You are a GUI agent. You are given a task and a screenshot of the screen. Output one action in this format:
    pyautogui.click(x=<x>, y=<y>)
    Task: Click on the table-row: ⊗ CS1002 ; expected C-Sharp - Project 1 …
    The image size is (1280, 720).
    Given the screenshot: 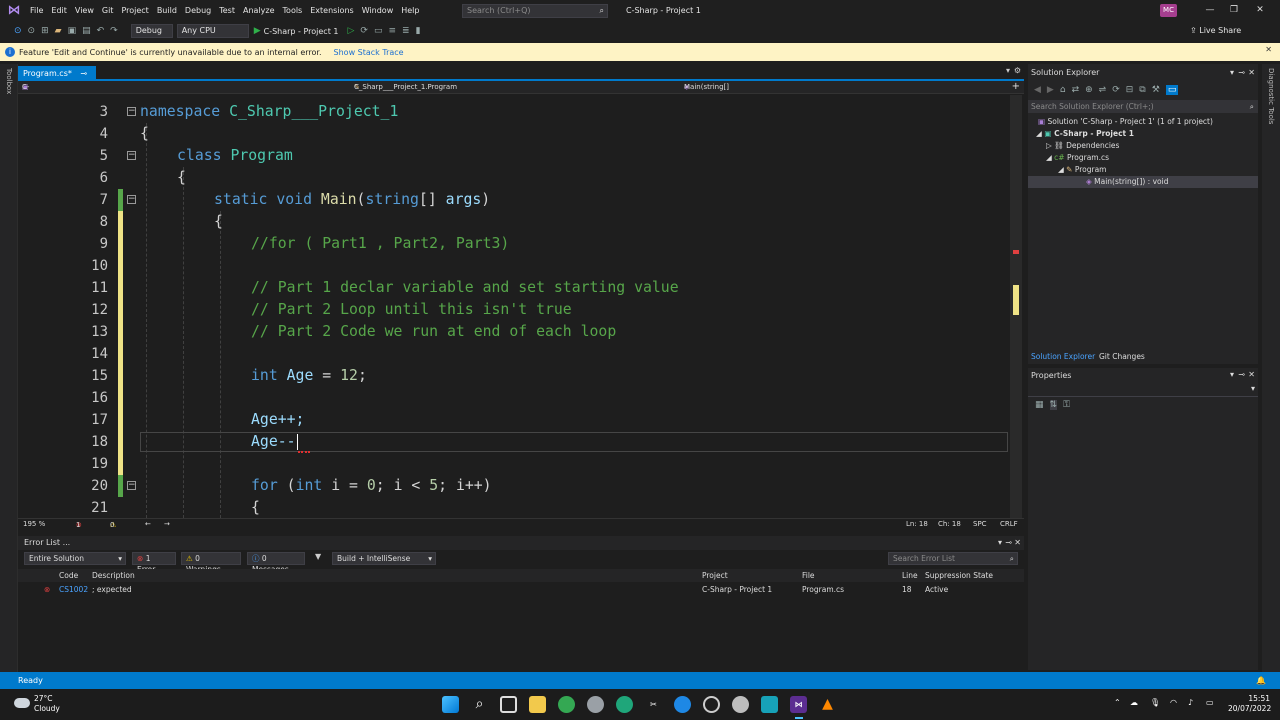 What is the action you would take?
    pyautogui.click(x=521, y=589)
    